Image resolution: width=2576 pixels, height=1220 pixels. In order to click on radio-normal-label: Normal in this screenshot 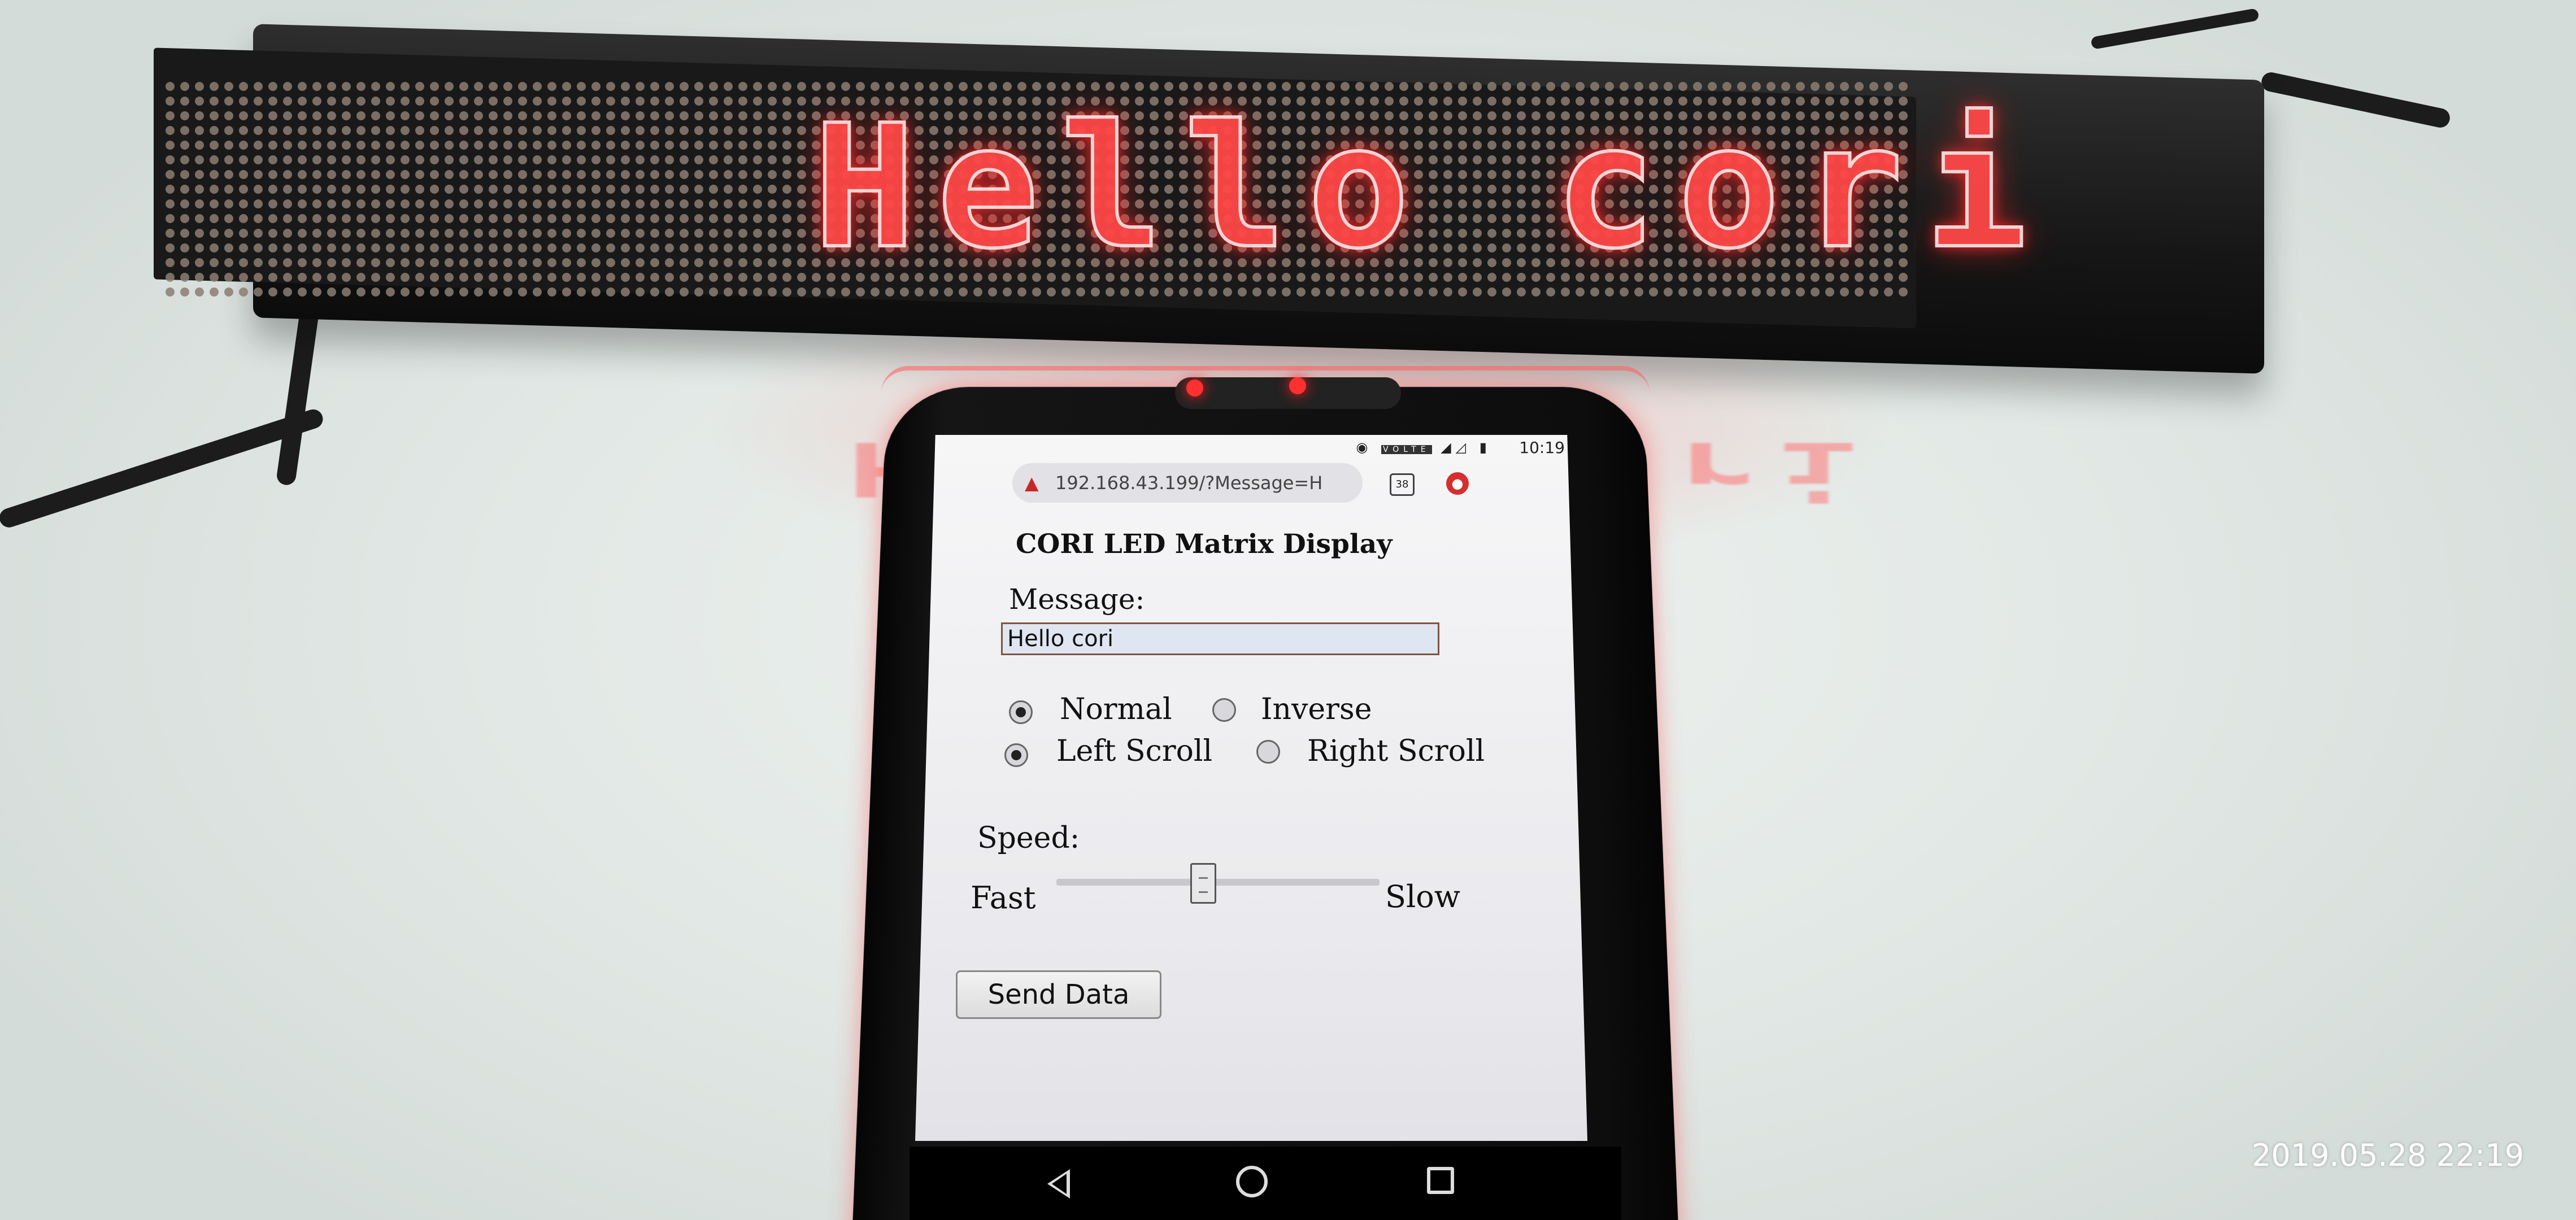, I will do `click(1116, 709)`.